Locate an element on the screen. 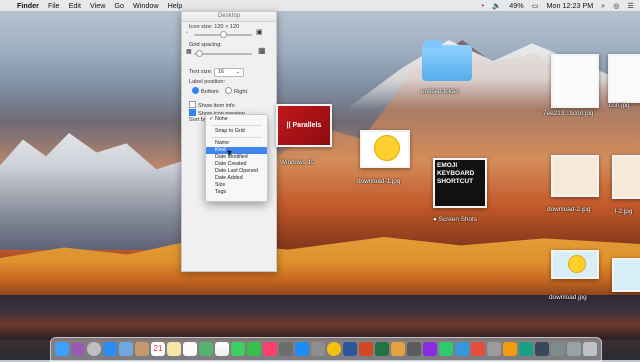 Image resolution: width=640 pixels, height=362 pixels. dock-excel-icon is located at coordinates (382, 349).